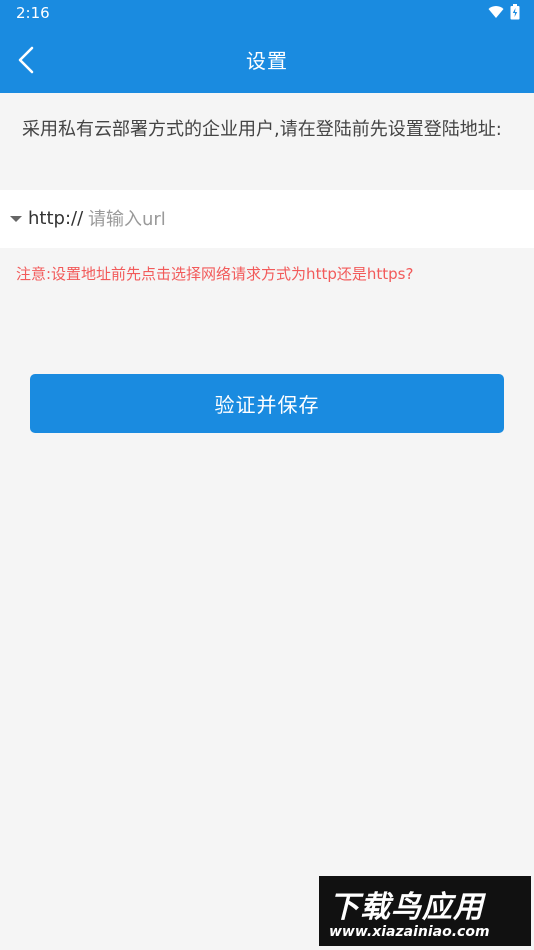 The height and width of the screenshot is (950, 534). Describe the element at coordinates (515, 12) in the screenshot. I see `battery-icon` at that location.